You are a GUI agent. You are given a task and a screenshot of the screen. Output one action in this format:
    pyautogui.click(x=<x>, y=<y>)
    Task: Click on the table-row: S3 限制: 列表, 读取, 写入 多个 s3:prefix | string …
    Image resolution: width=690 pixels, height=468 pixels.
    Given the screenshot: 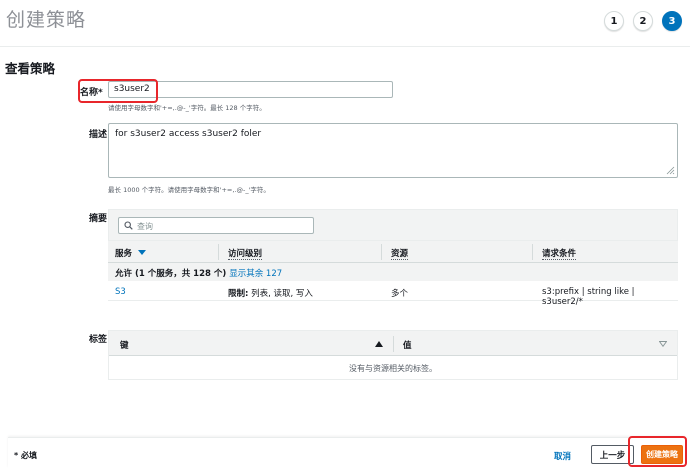 What is the action you would take?
    pyautogui.click(x=393, y=294)
    